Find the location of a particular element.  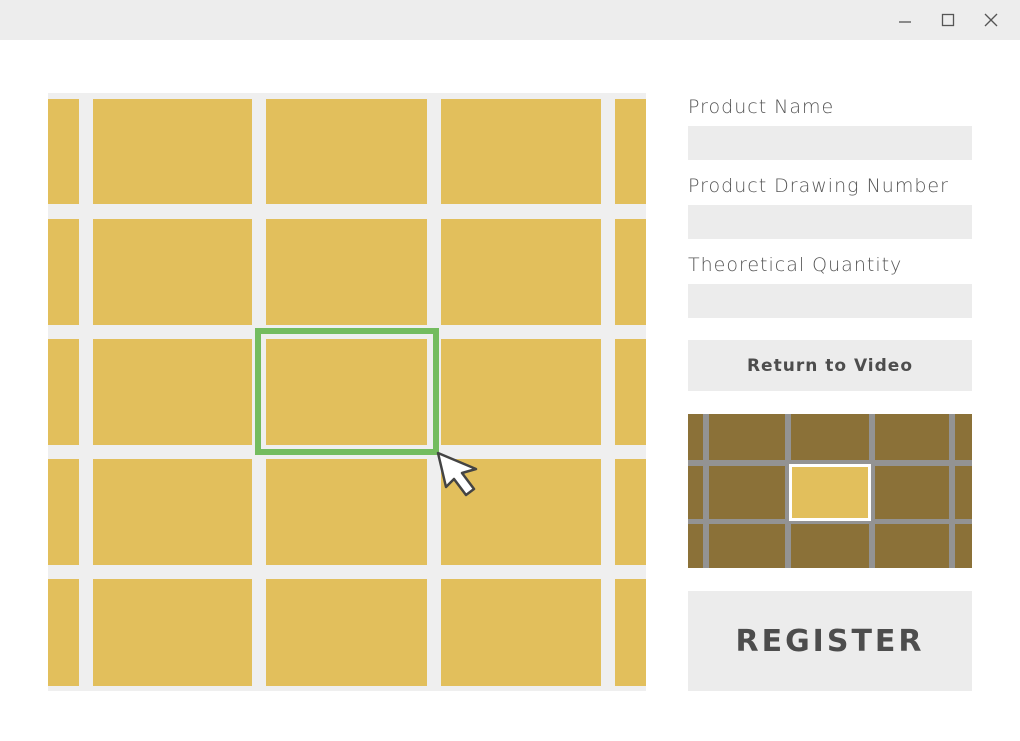

close-button is located at coordinates (991, 20).